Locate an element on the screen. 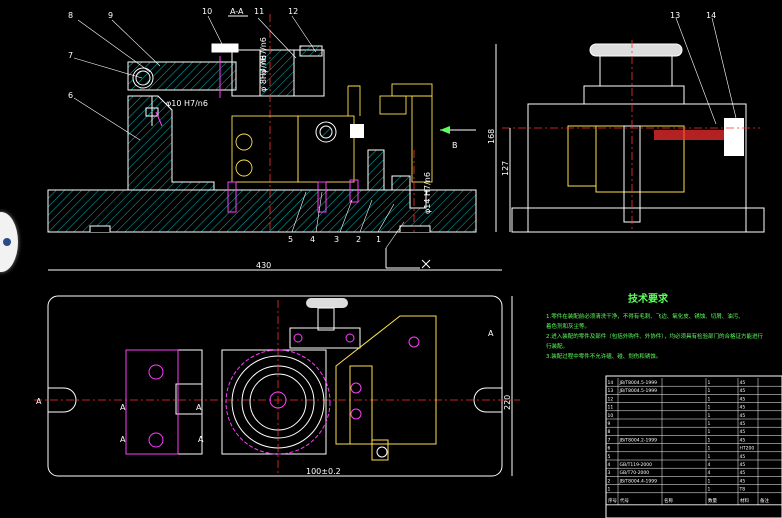 This screenshot has width=782, height=518. bom-cell: T8 is located at coordinates (742, 490).